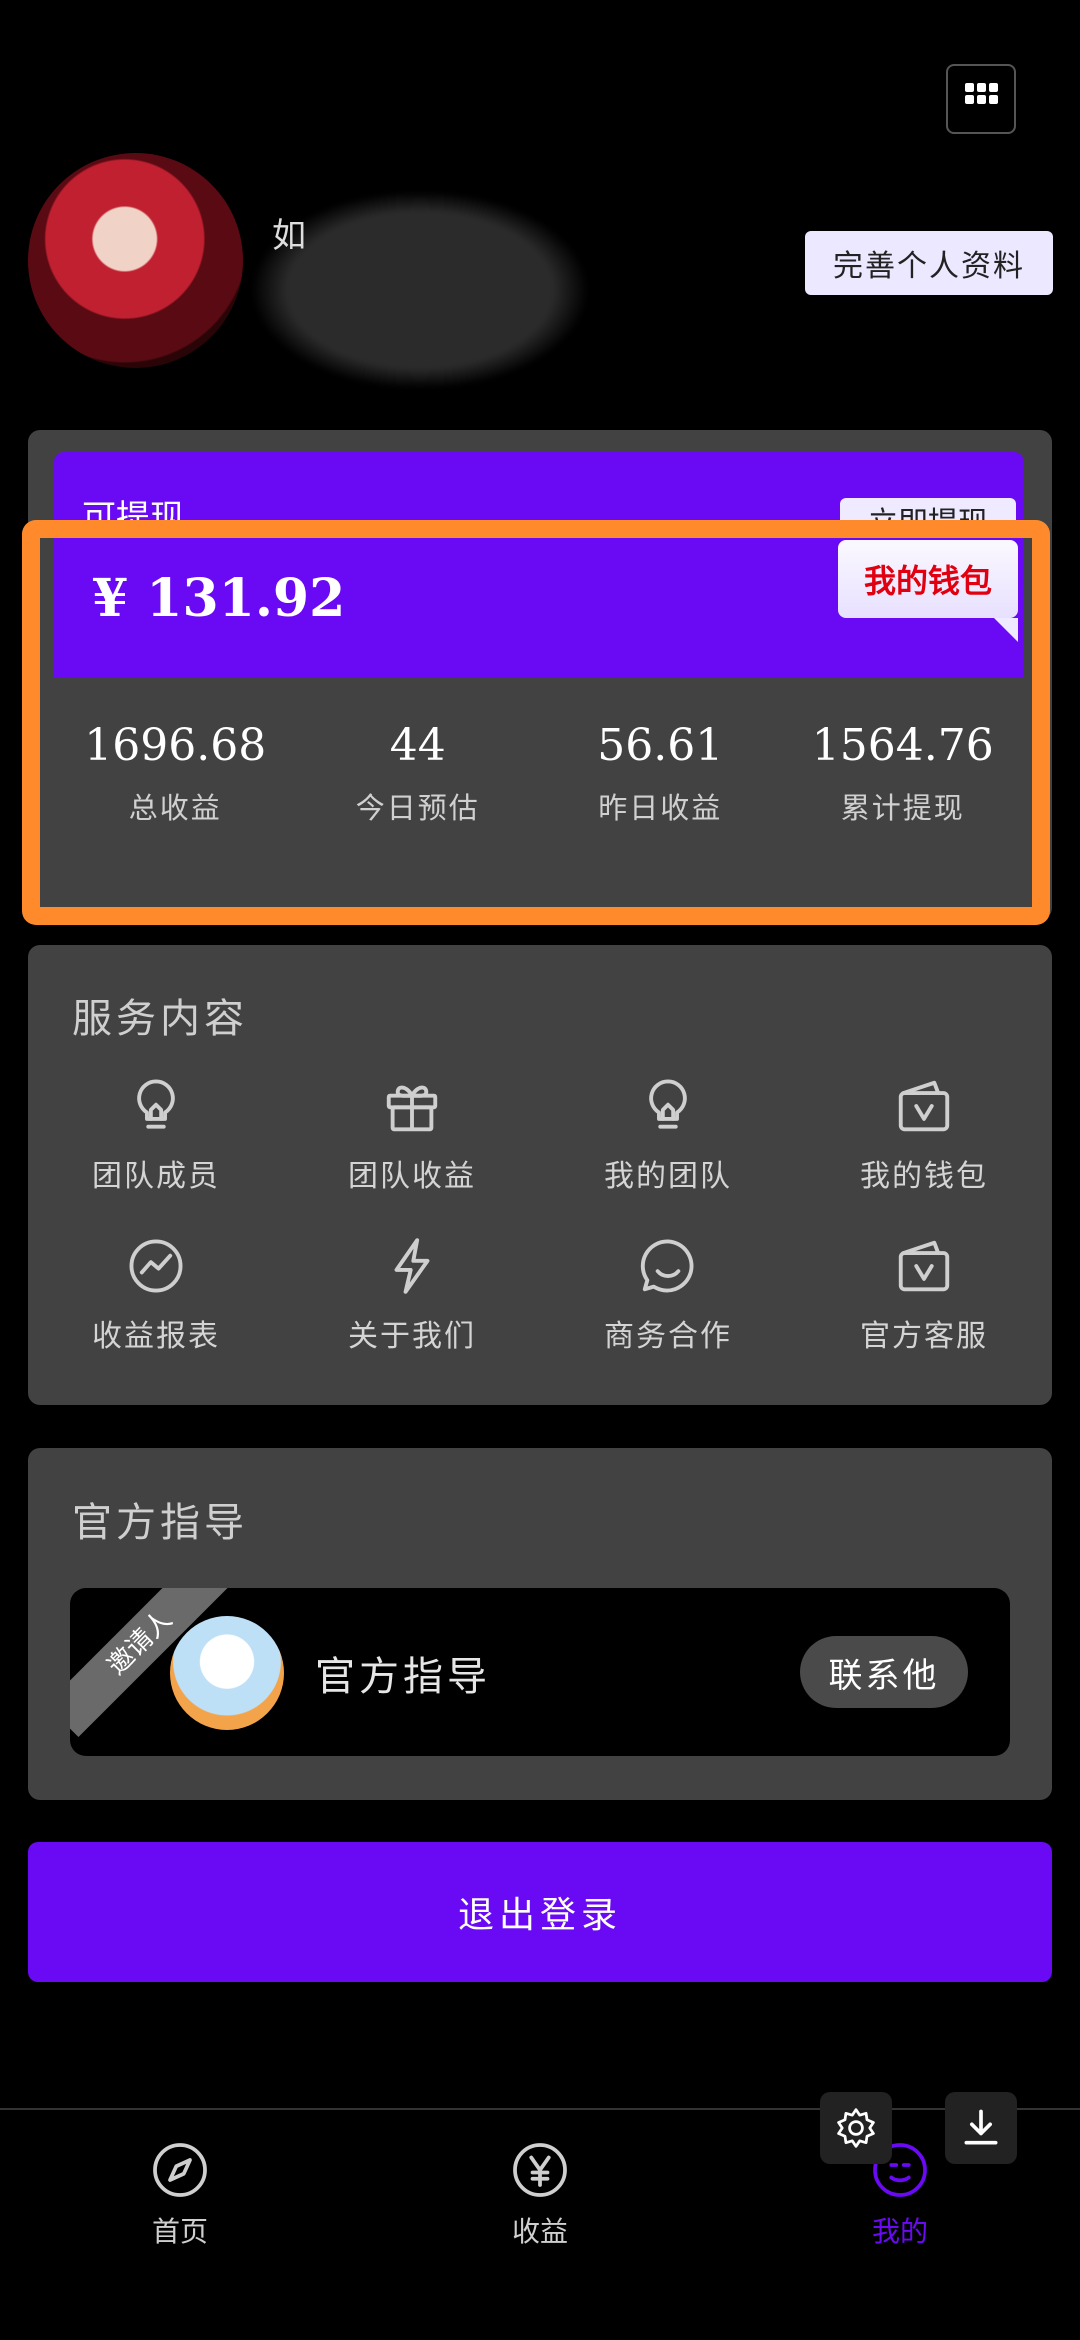 The image size is (1080, 2340). What do you see at coordinates (227, 1673) in the screenshot?
I see `guide-avatar` at bounding box center [227, 1673].